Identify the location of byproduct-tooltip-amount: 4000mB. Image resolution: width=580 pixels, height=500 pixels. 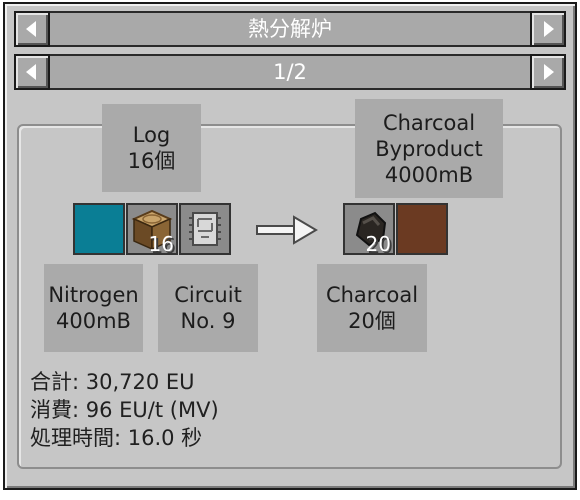
(429, 174).